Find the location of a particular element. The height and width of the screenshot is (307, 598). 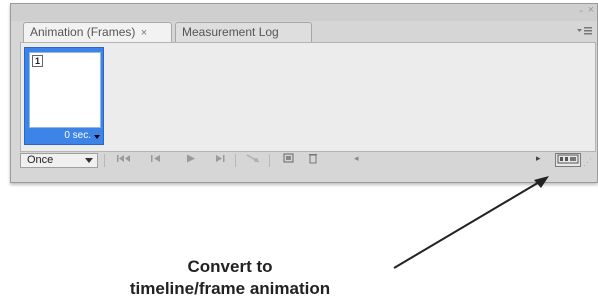

annotation-line-2: timeline/frame animation is located at coordinates (230, 288).